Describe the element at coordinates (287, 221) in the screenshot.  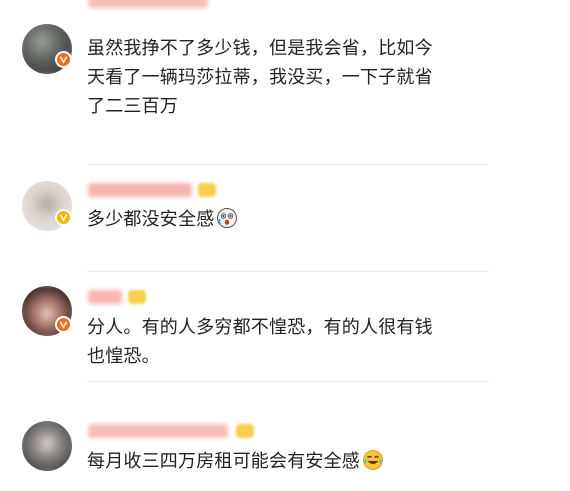
I see `comment-text: 多少都没安全感` at that location.